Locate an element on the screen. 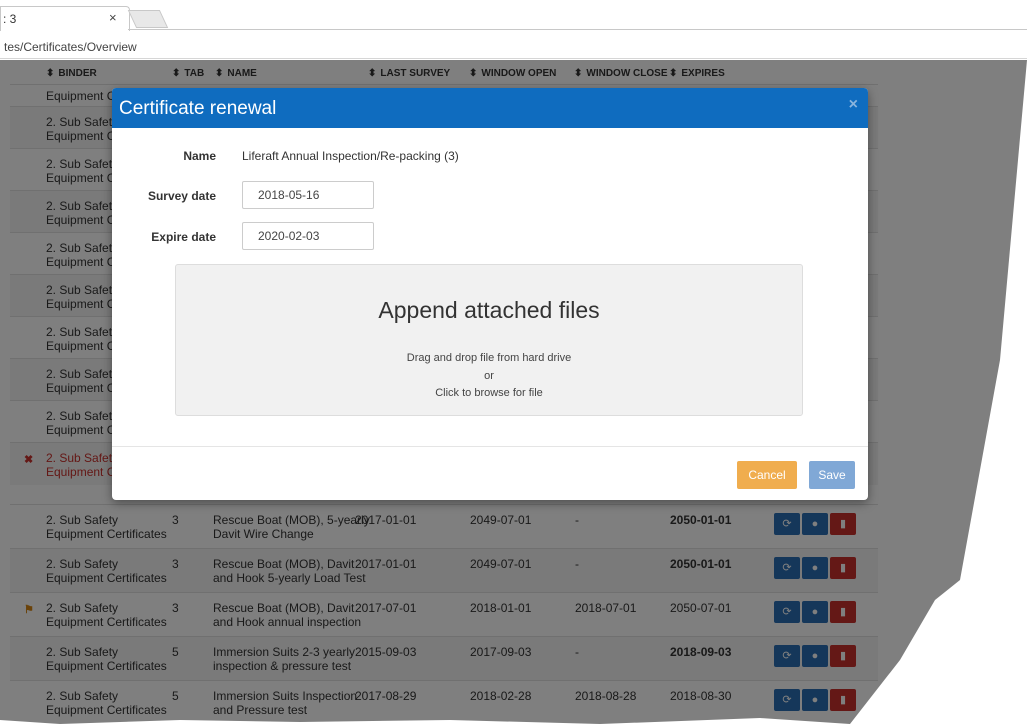 The height and width of the screenshot is (728, 1027). tabstrip-divider is located at coordinates (577, 29).